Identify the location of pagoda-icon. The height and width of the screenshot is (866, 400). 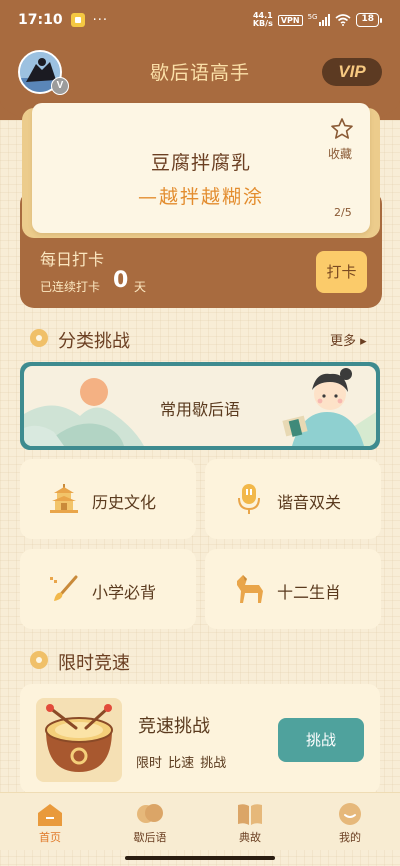
(64, 498).